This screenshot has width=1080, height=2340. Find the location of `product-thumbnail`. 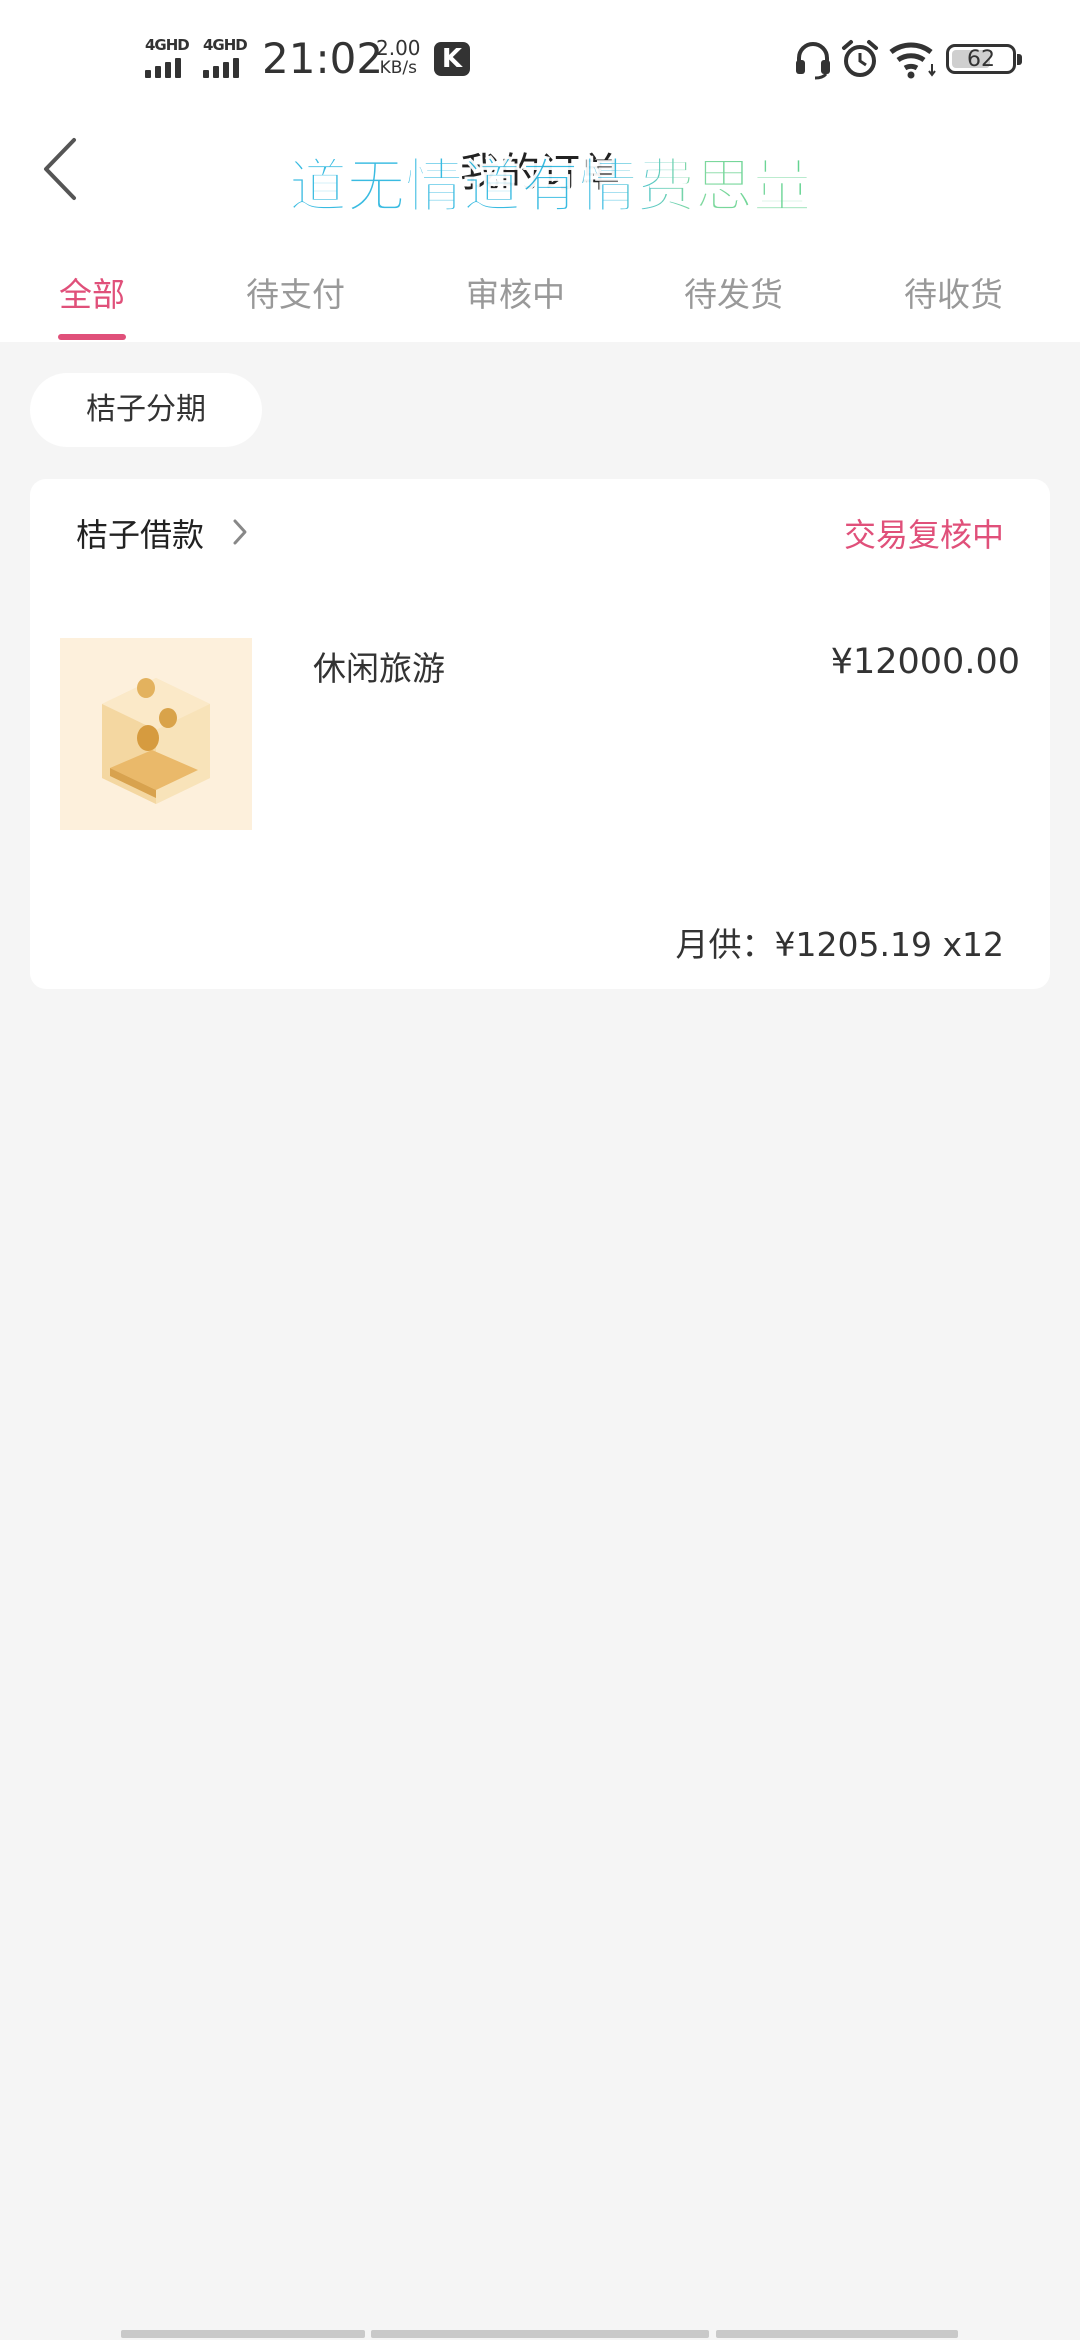

product-thumbnail is located at coordinates (156, 734).